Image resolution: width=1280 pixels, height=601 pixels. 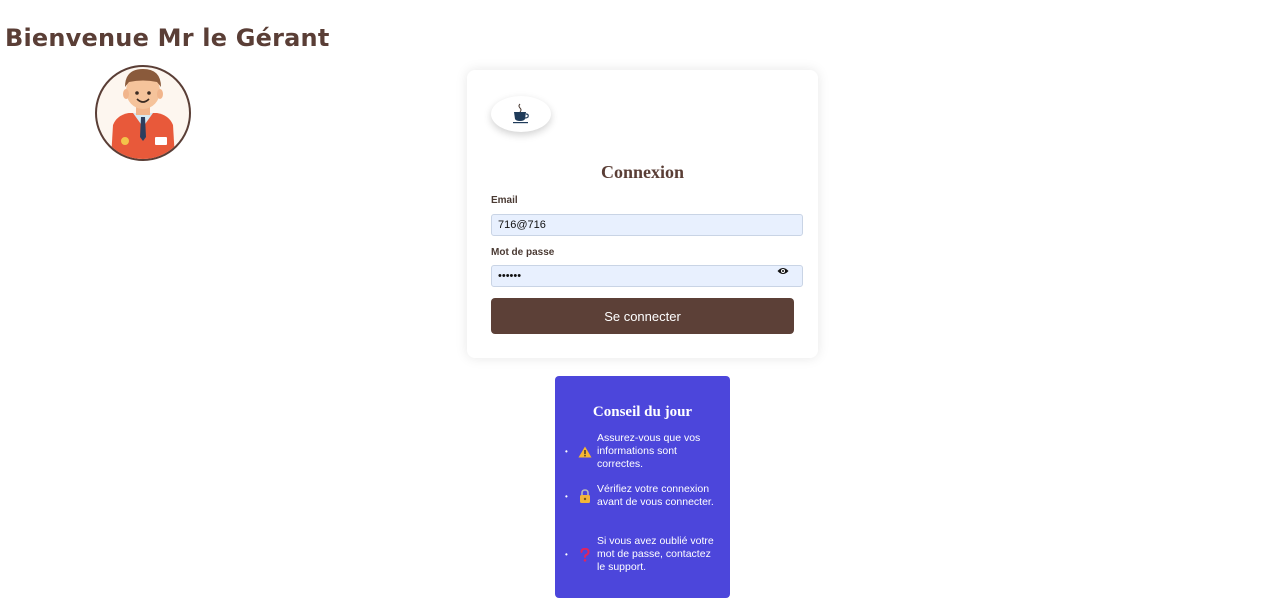 What do you see at coordinates (167, 38) in the screenshot?
I see `welcome-heading: Bienvenue Mr le Gérant` at bounding box center [167, 38].